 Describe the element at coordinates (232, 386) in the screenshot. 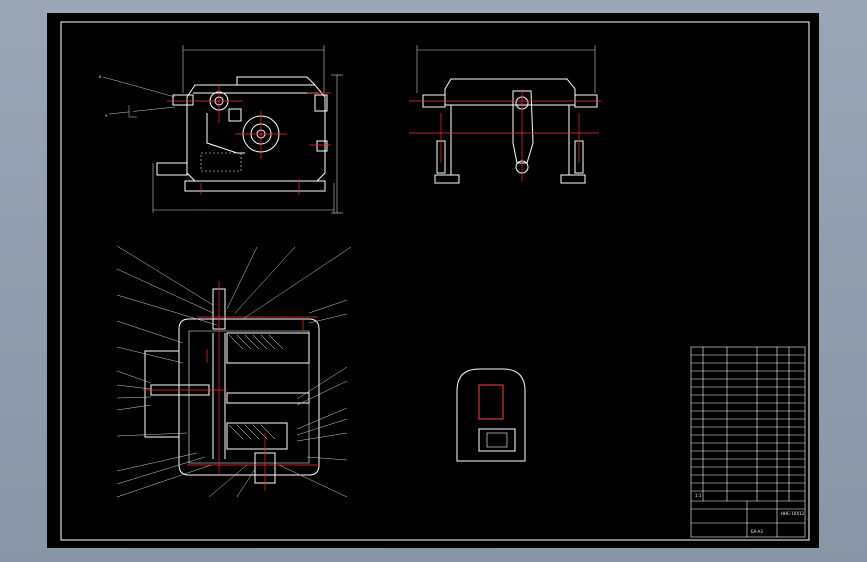

I see `section-view` at that location.